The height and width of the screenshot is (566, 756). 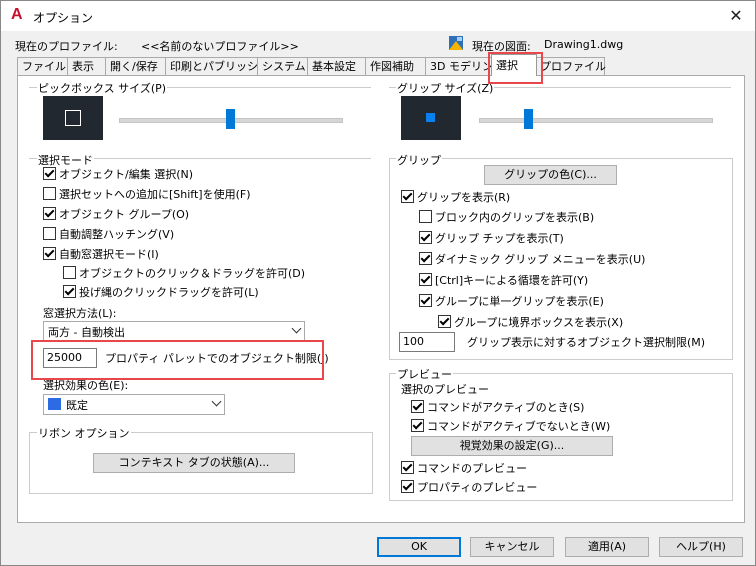 What do you see at coordinates (49, 173) in the screenshot?
I see `checkbox-object-edit-select` at bounding box center [49, 173].